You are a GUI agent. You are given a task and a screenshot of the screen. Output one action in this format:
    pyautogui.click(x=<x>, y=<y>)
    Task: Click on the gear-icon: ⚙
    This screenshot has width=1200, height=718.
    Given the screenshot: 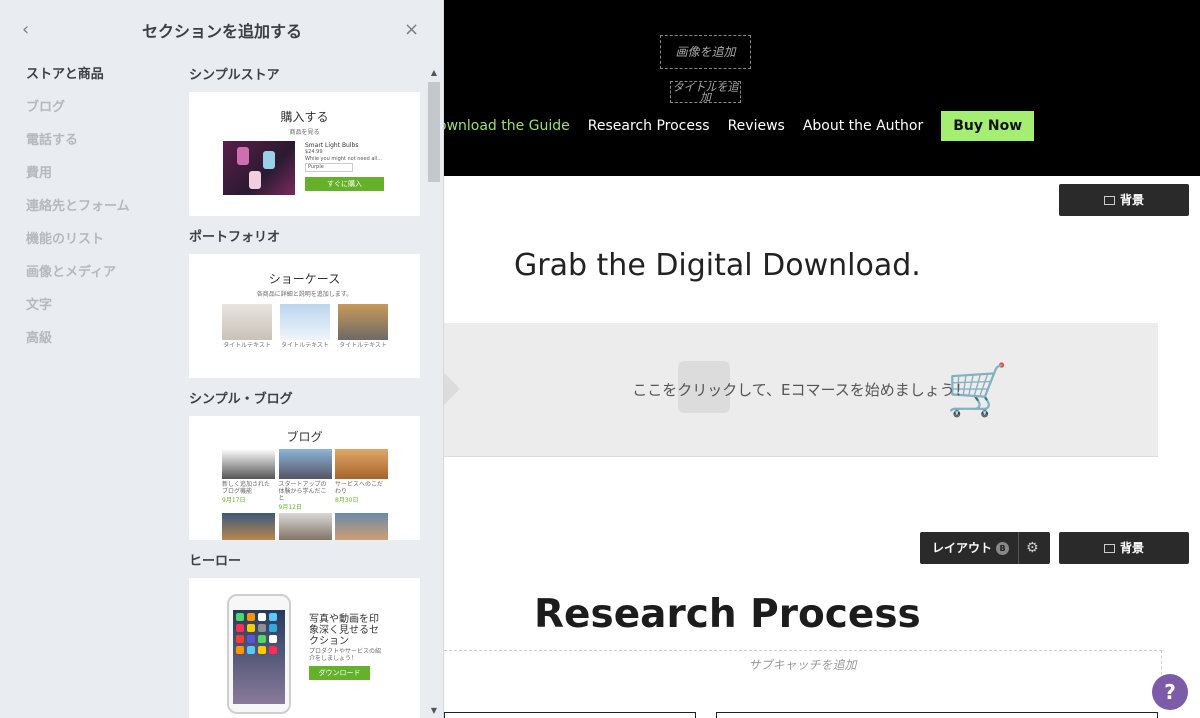 What is the action you would take?
    pyautogui.click(x=1032, y=548)
    